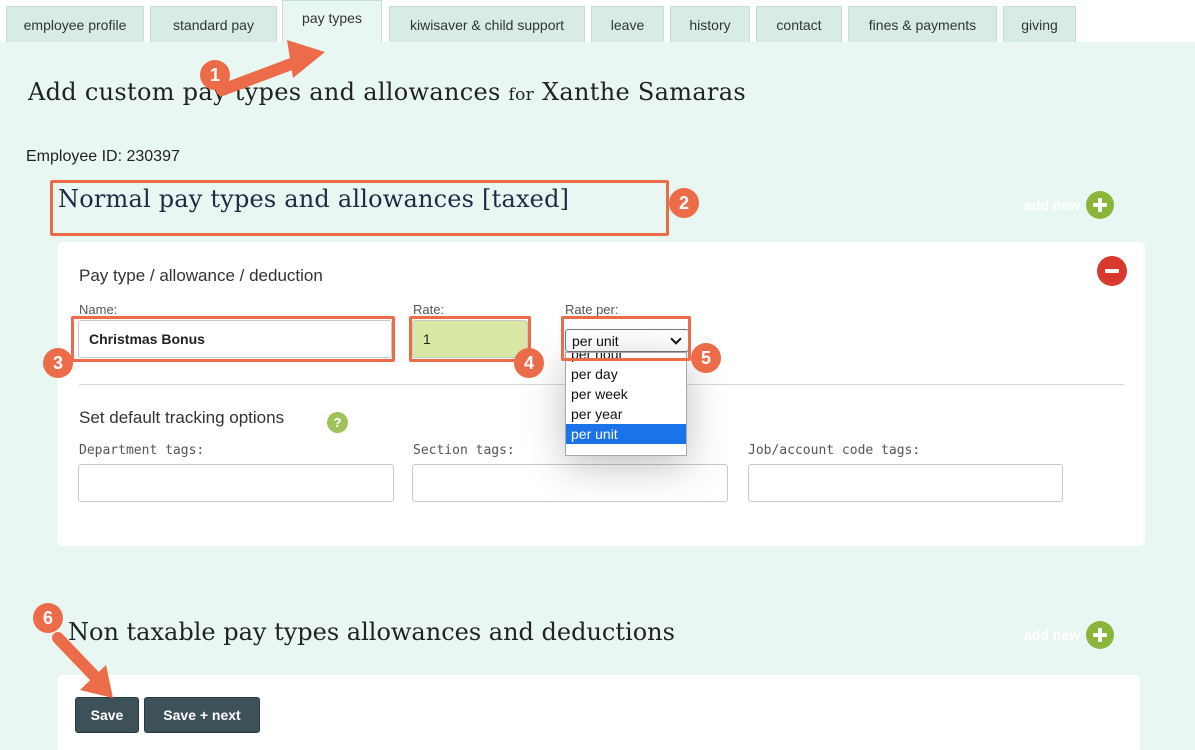 The width and height of the screenshot is (1195, 750). Describe the element at coordinates (1039, 24) in the screenshot. I see `tab-giving: giving` at that location.